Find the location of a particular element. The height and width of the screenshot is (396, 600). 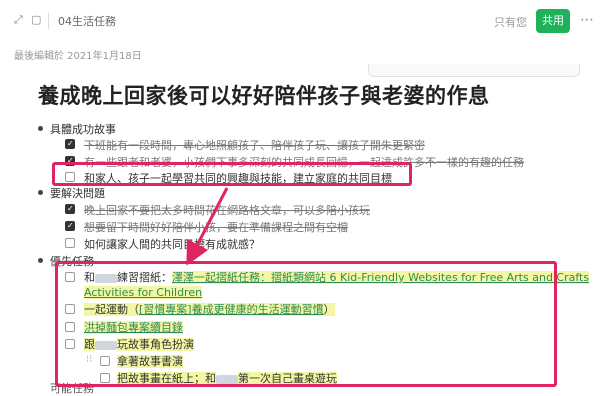

notebook-breadcrumb: 04生活任務 is located at coordinates (87, 21).